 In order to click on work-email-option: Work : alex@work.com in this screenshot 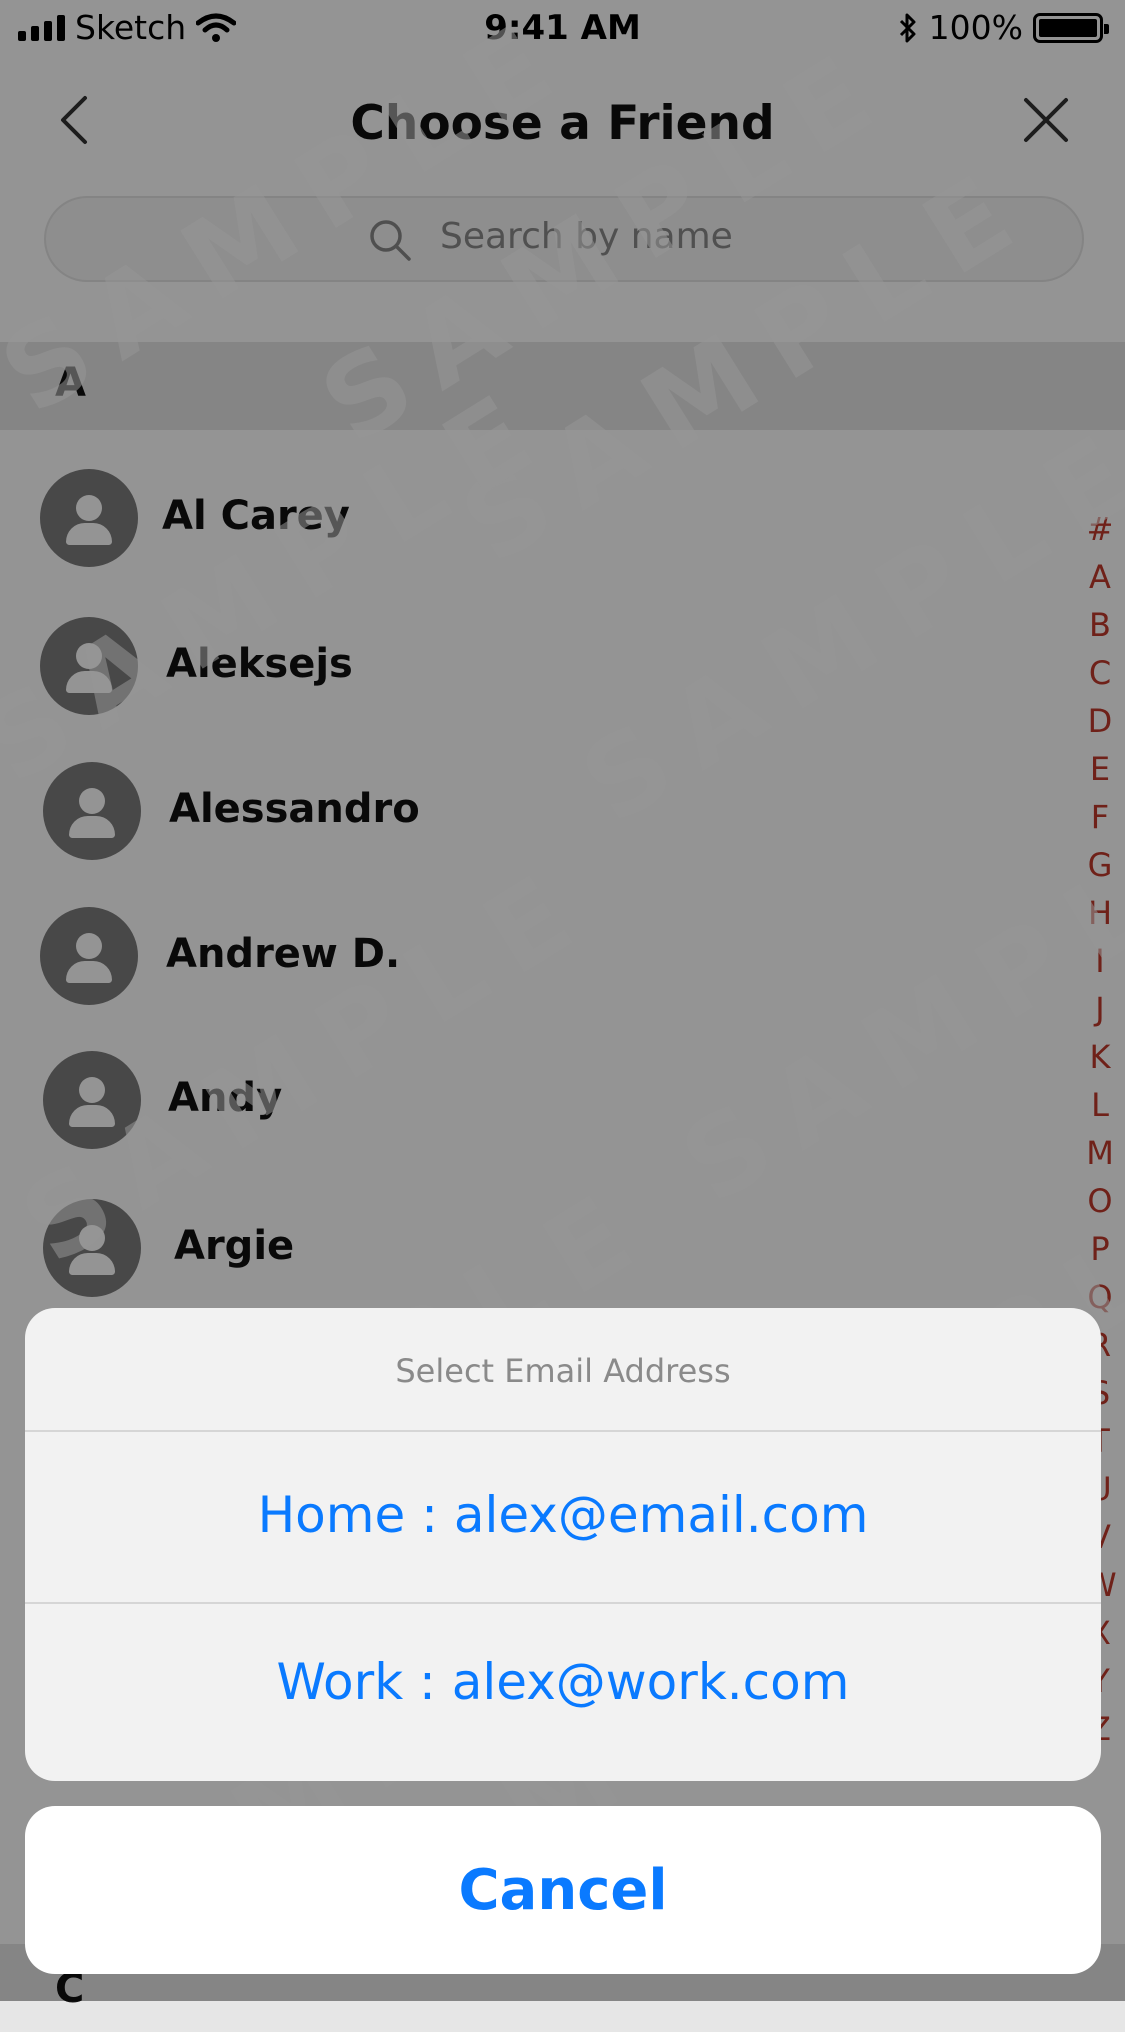, I will do `click(563, 1682)`.